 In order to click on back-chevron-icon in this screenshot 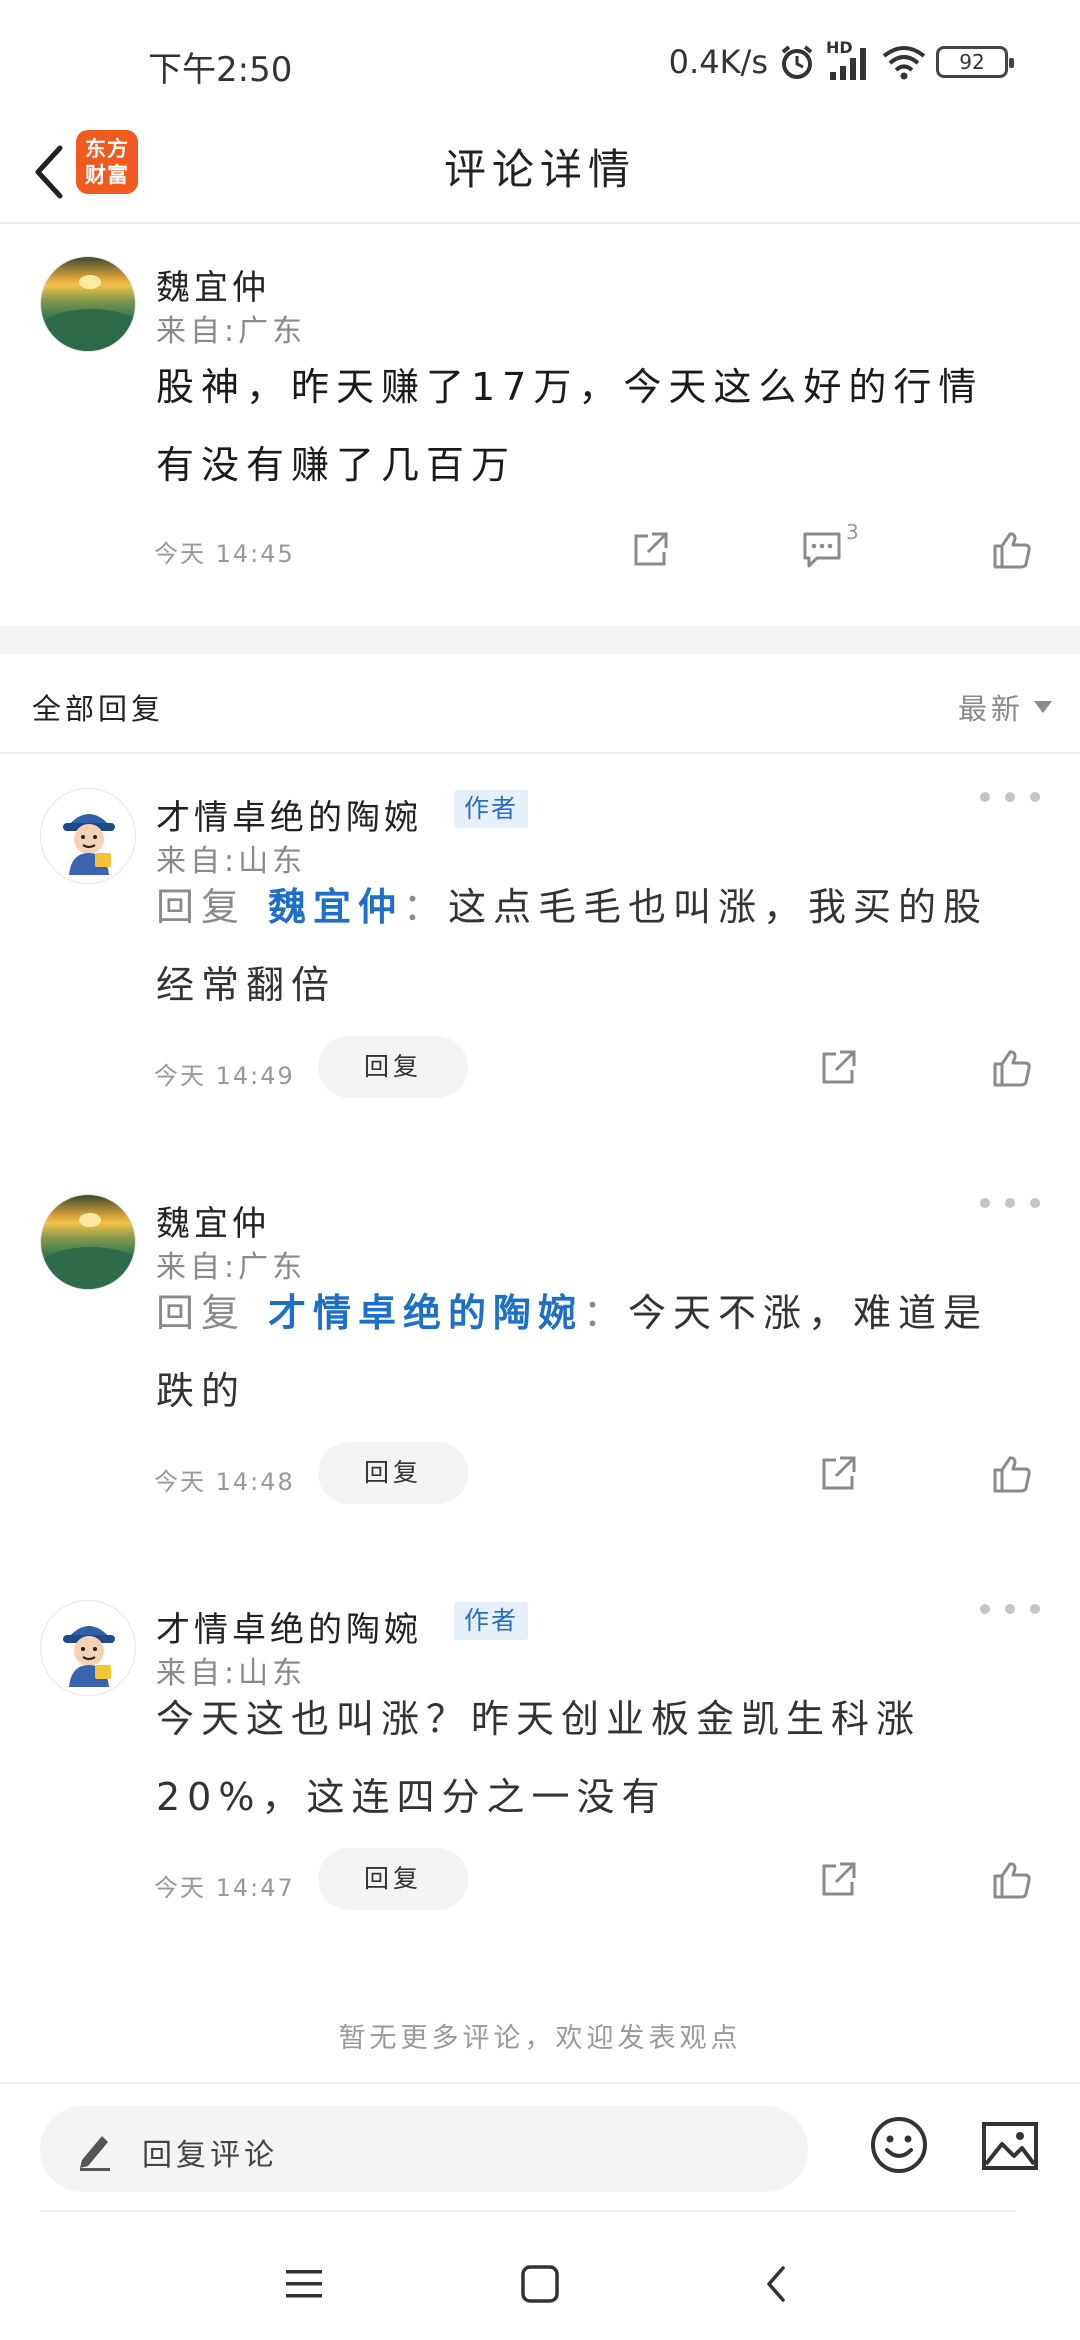, I will do `click(776, 2284)`.